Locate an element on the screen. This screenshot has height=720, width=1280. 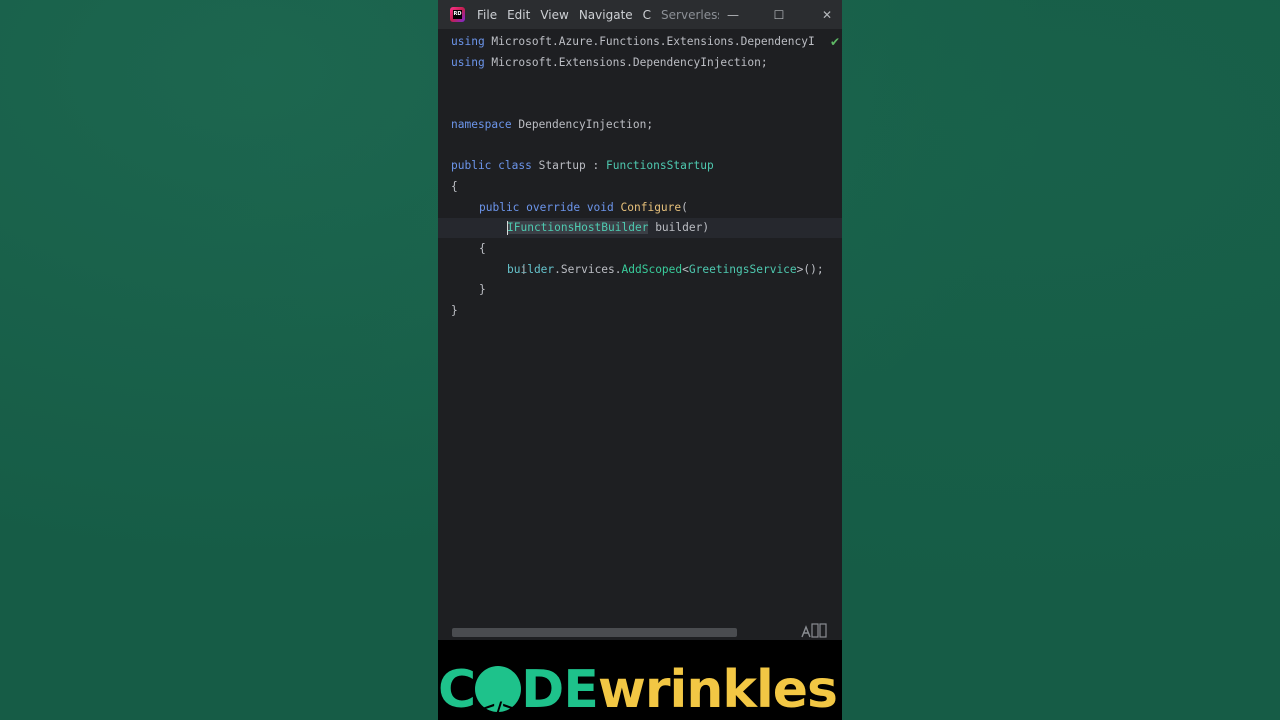
code-line-13: } is located at coordinates (640, 290).